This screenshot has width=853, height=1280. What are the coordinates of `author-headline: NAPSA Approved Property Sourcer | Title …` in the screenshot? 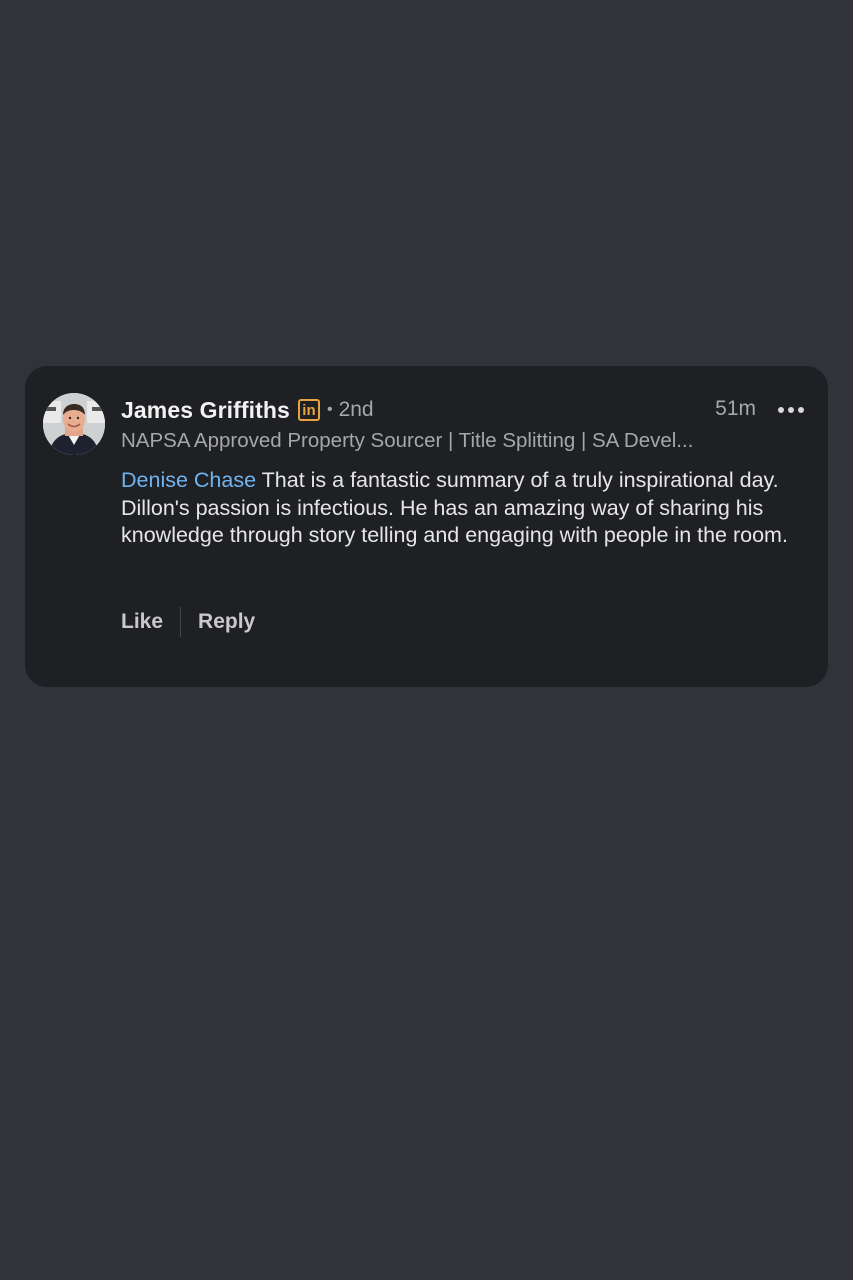 It's located at (407, 440).